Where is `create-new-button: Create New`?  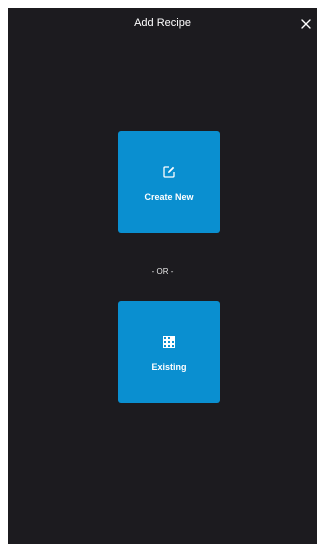 create-new-button: Create New is located at coordinates (169, 182).